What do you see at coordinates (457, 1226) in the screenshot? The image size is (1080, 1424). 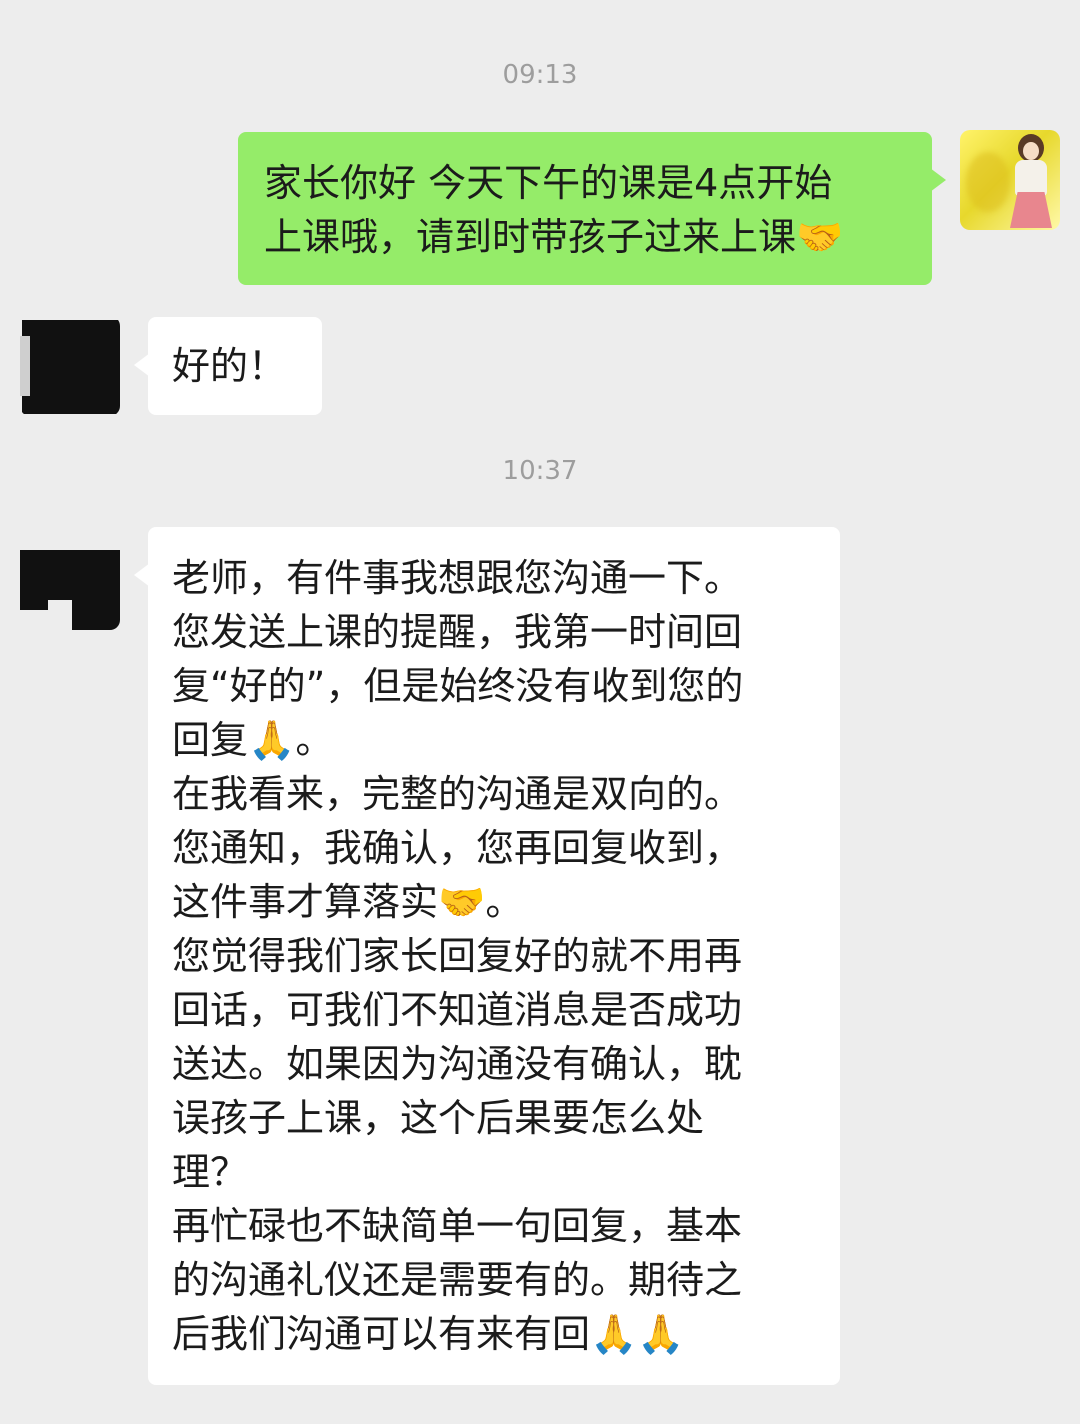 I see `message-line: 再忙碌也不缺简单一句回复，基本` at bounding box center [457, 1226].